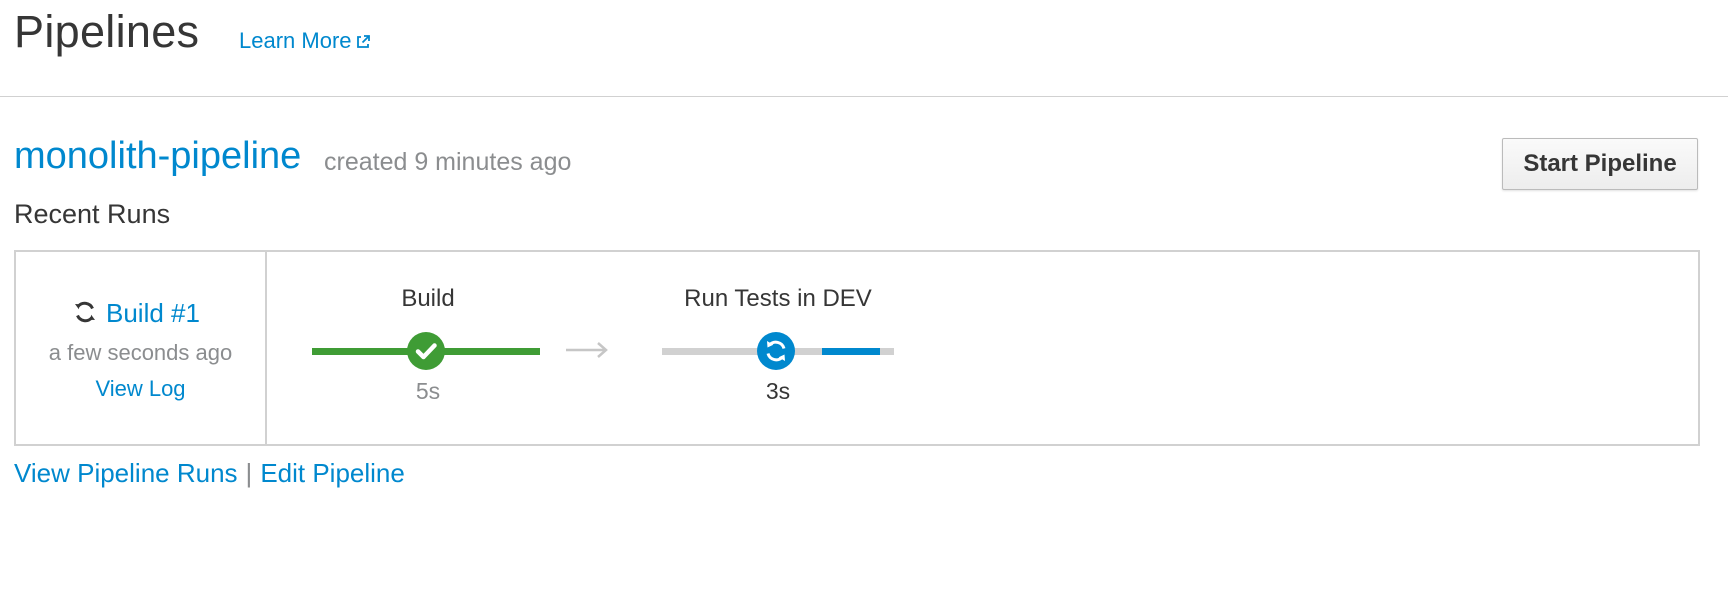 The width and height of the screenshot is (1728, 600). I want to click on stage-run-tests: Run Tests in DEV 3s, so click(778, 348).